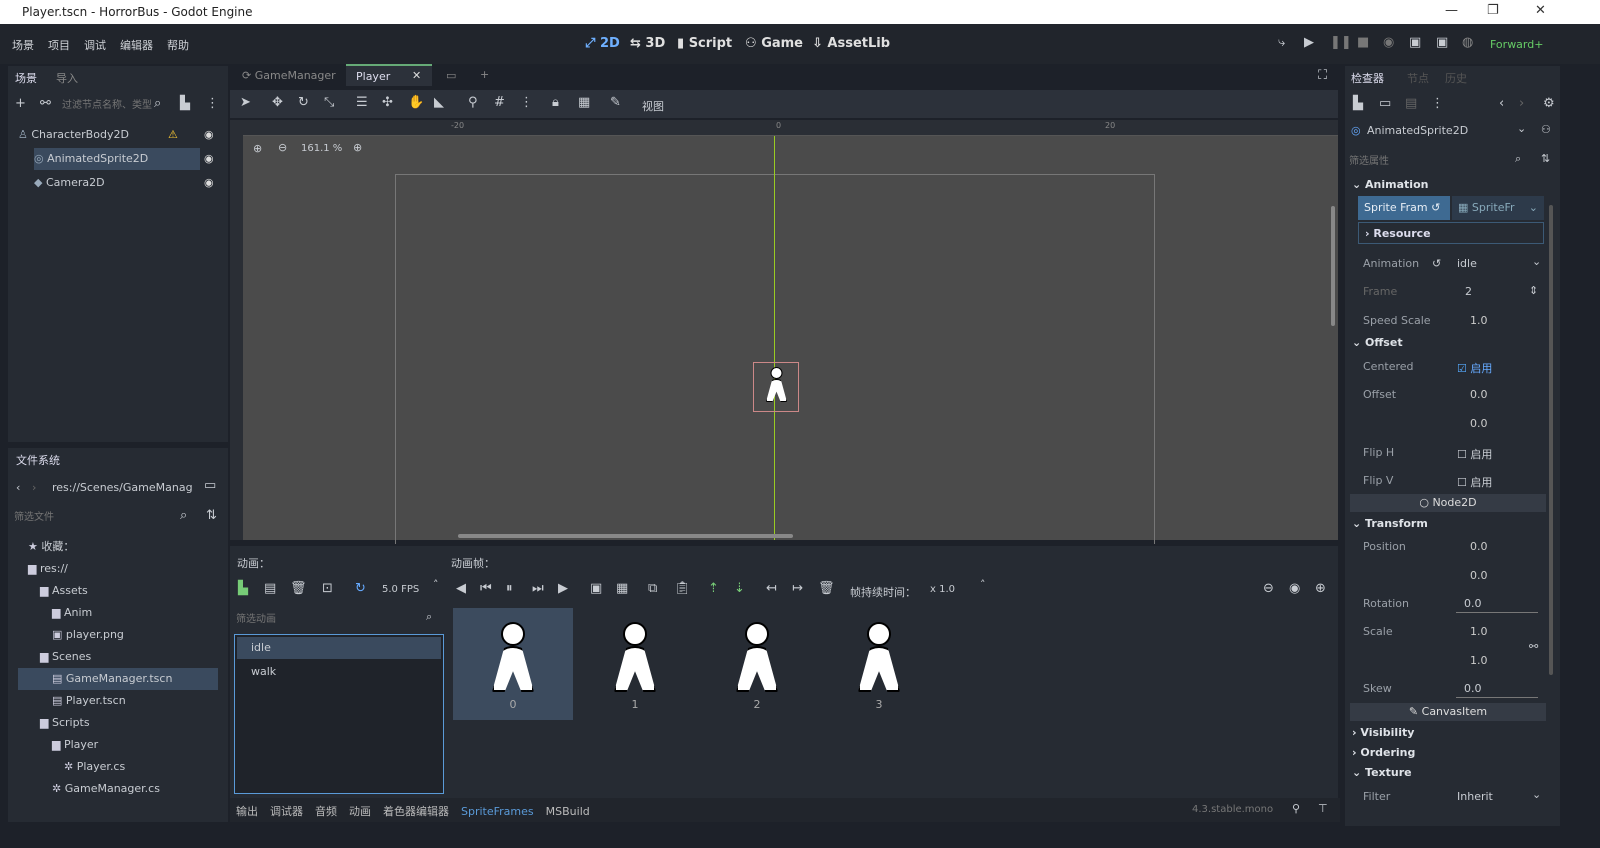  Describe the element at coordinates (1429, 161) in the screenshot. I see `property-filter-input` at that location.